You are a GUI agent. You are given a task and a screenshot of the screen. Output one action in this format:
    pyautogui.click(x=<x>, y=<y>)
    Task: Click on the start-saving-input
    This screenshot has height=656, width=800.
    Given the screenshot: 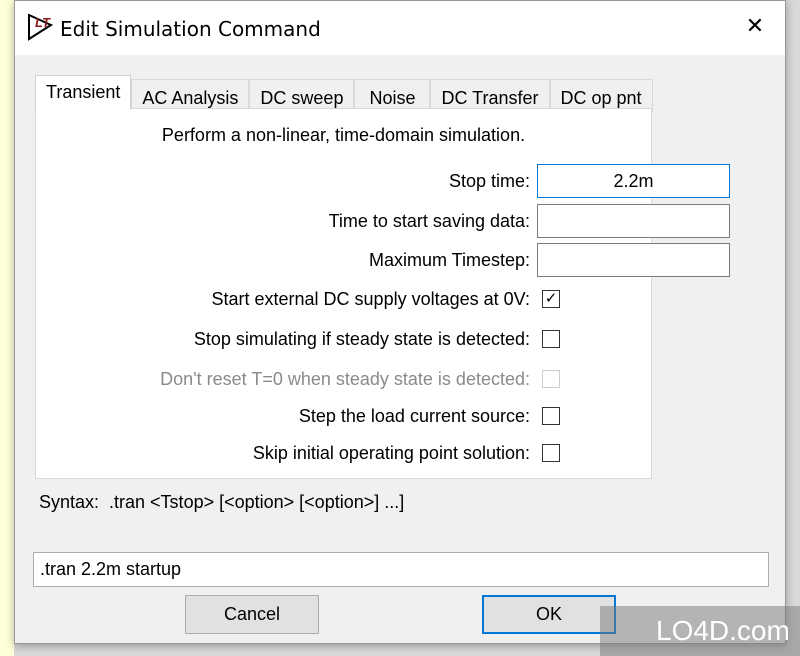 What is the action you would take?
    pyautogui.click(x=633, y=221)
    